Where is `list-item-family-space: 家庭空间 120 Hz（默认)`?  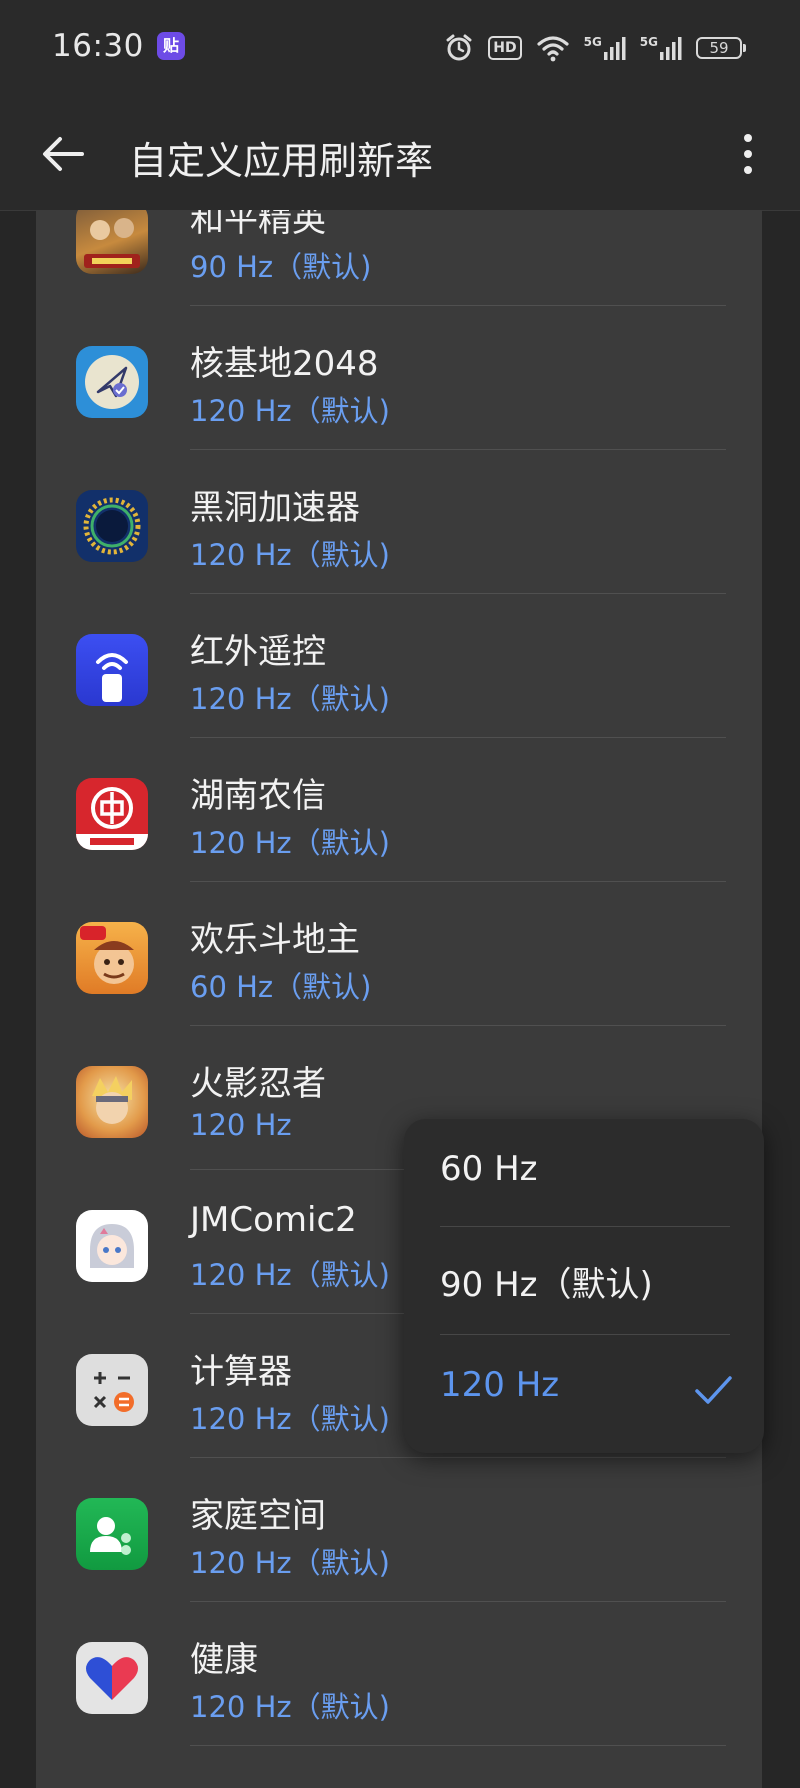
list-item-family-space: 家庭空间 120 Hz（默认) is located at coordinates (399, 1530).